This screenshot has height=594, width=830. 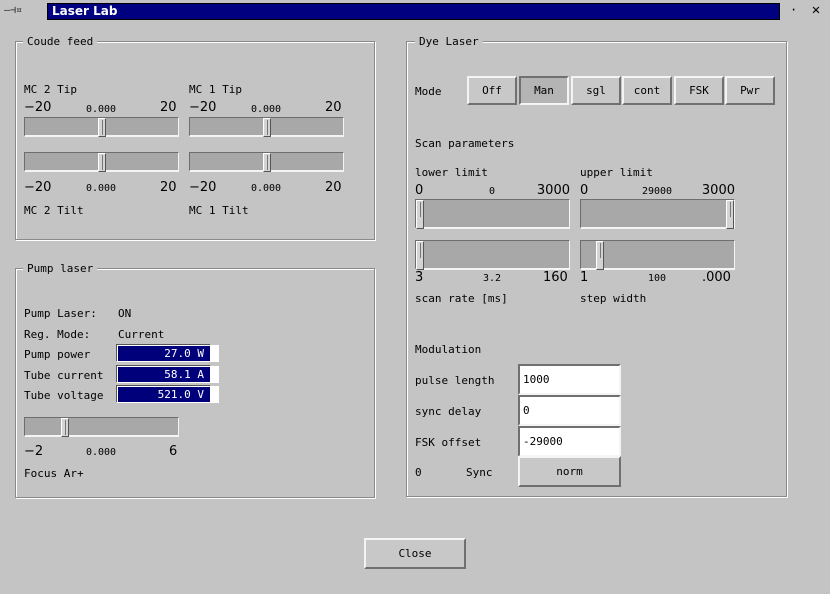 What do you see at coordinates (215, 374) in the screenshot?
I see `tube-current-readout-end` at bounding box center [215, 374].